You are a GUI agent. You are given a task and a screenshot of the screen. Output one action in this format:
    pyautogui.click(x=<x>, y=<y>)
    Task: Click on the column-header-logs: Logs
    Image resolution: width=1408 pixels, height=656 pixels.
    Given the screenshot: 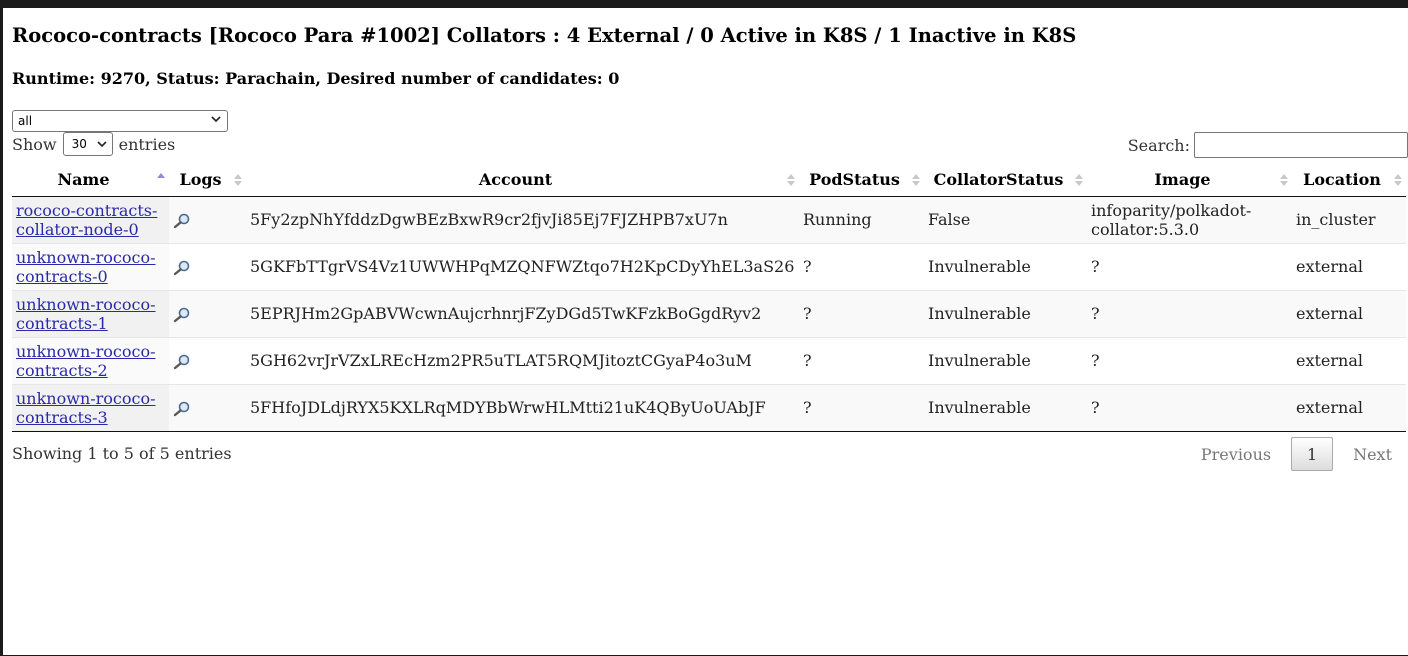 What is the action you would take?
    pyautogui.click(x=207, y=180)
    